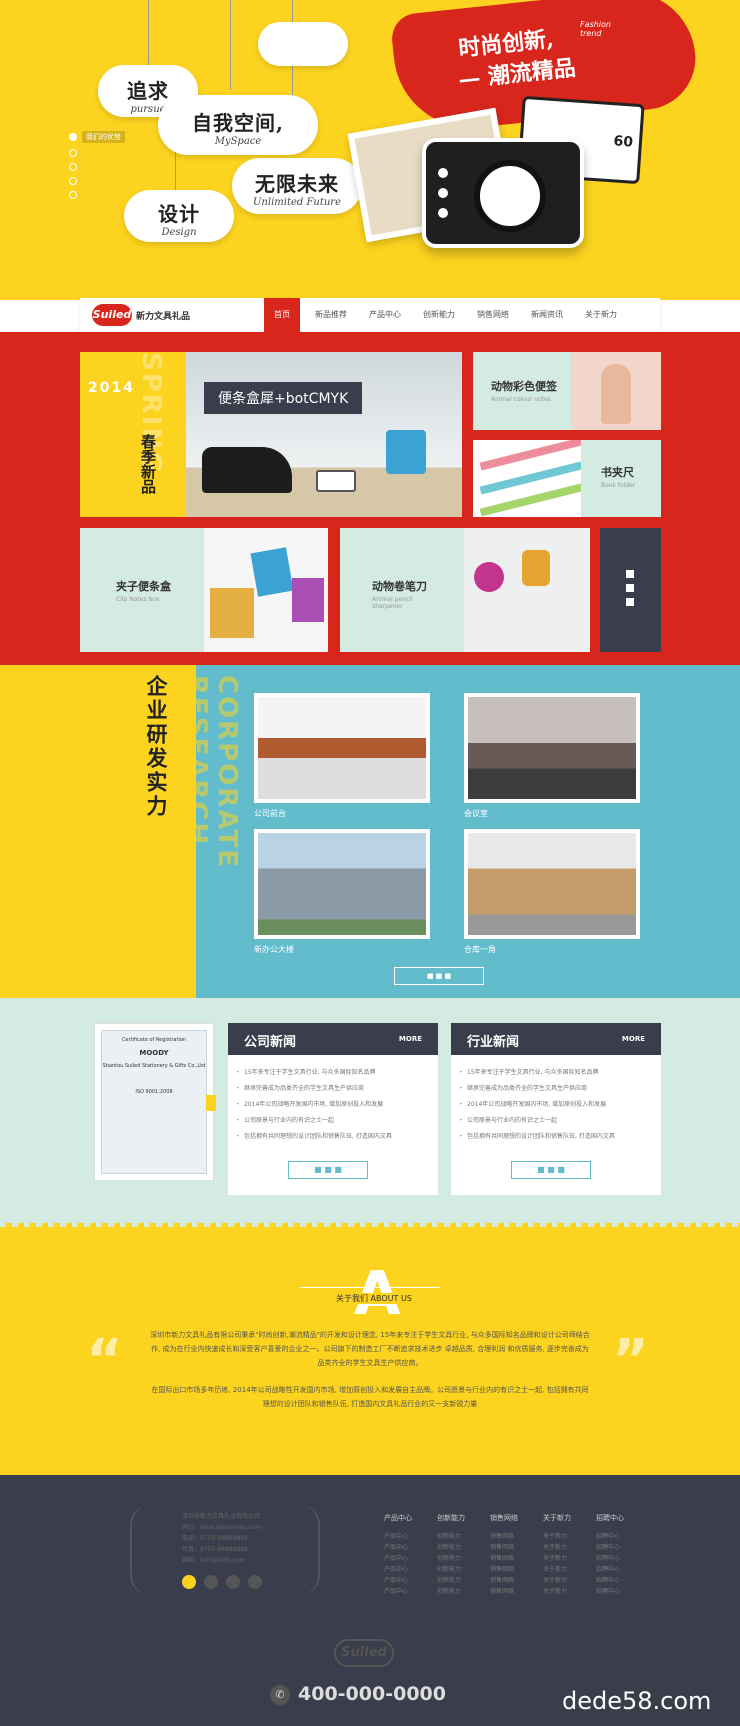  I want to click on about-label: 关于我们 ABOUT US, so click(374, 1298).